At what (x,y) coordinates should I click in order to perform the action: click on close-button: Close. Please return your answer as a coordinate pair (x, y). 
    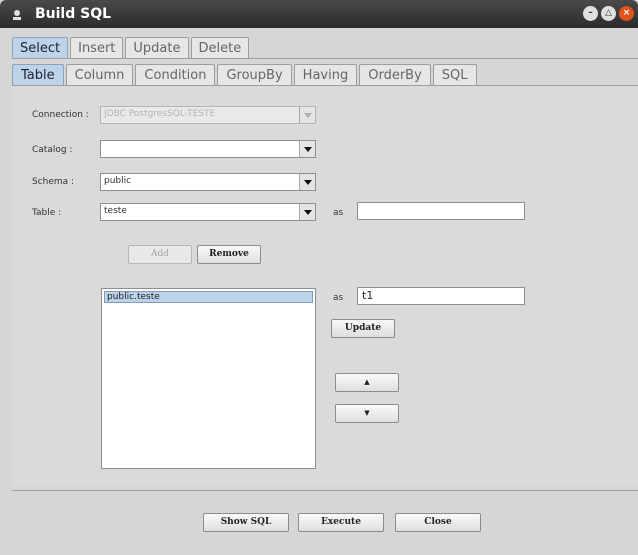
    Looking at the image, I should click on (438, 522).